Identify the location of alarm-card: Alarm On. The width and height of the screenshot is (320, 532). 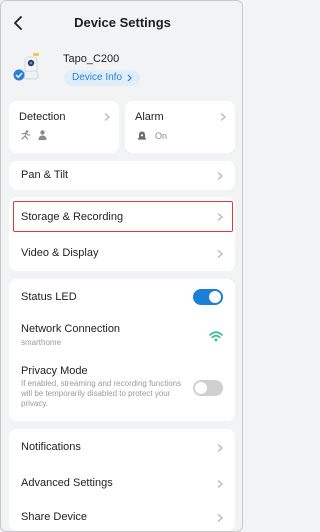
(180, 127).